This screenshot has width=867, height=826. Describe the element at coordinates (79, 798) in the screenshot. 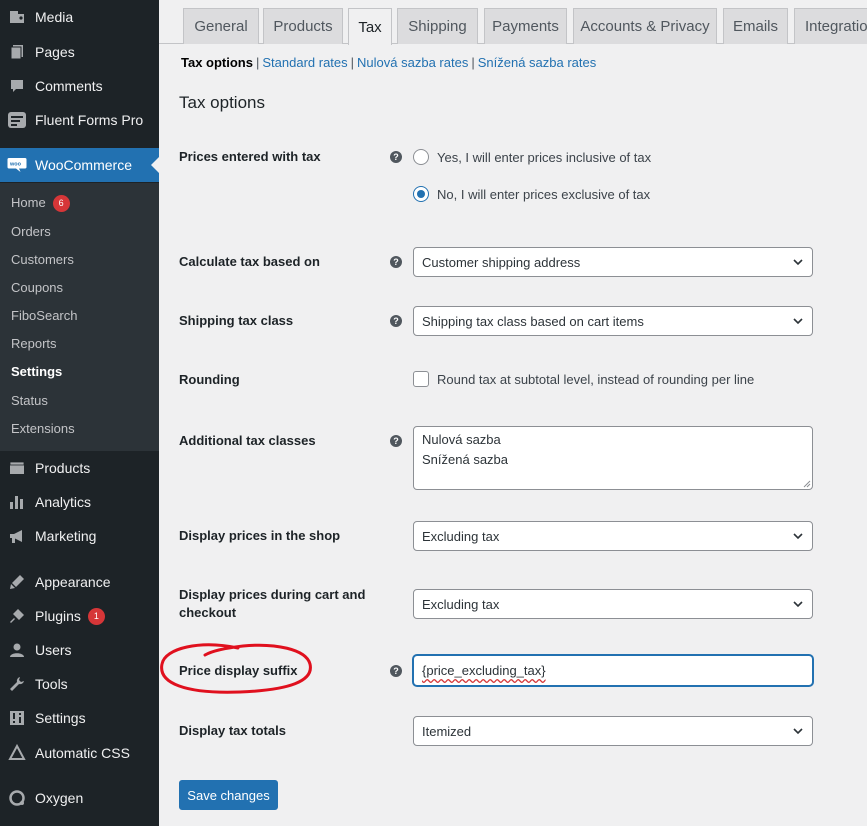

I see `menu-oxygen: Oxygen` at that location.